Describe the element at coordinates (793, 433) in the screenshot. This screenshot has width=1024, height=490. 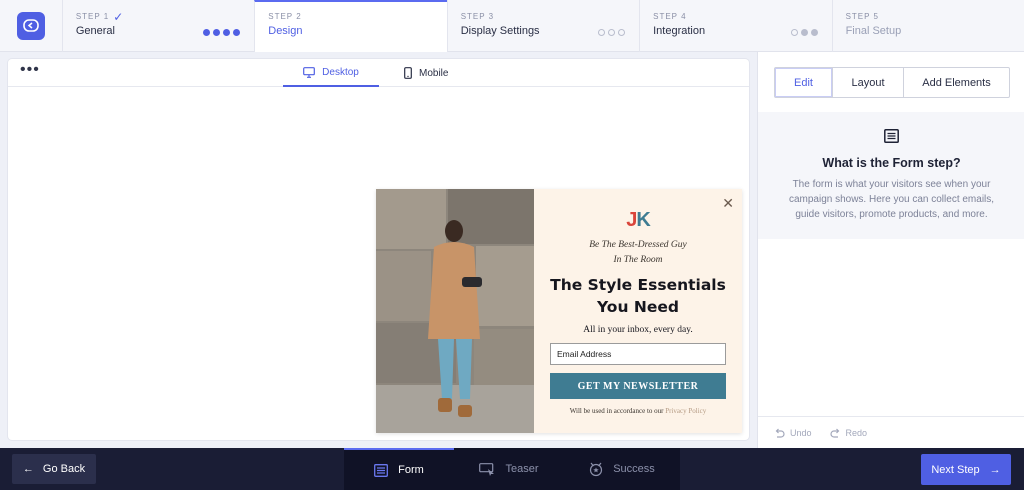
I see `undo-button: Undo` at that location.